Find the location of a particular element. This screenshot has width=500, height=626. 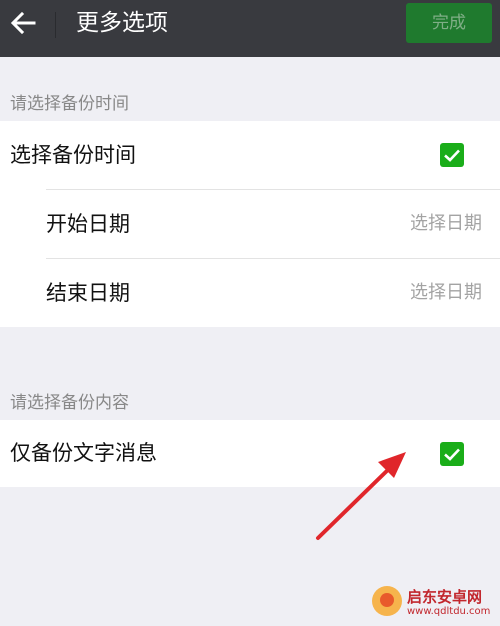

section-label-backup-time: 请选择备份时间 is located at coordinates (69, 104).